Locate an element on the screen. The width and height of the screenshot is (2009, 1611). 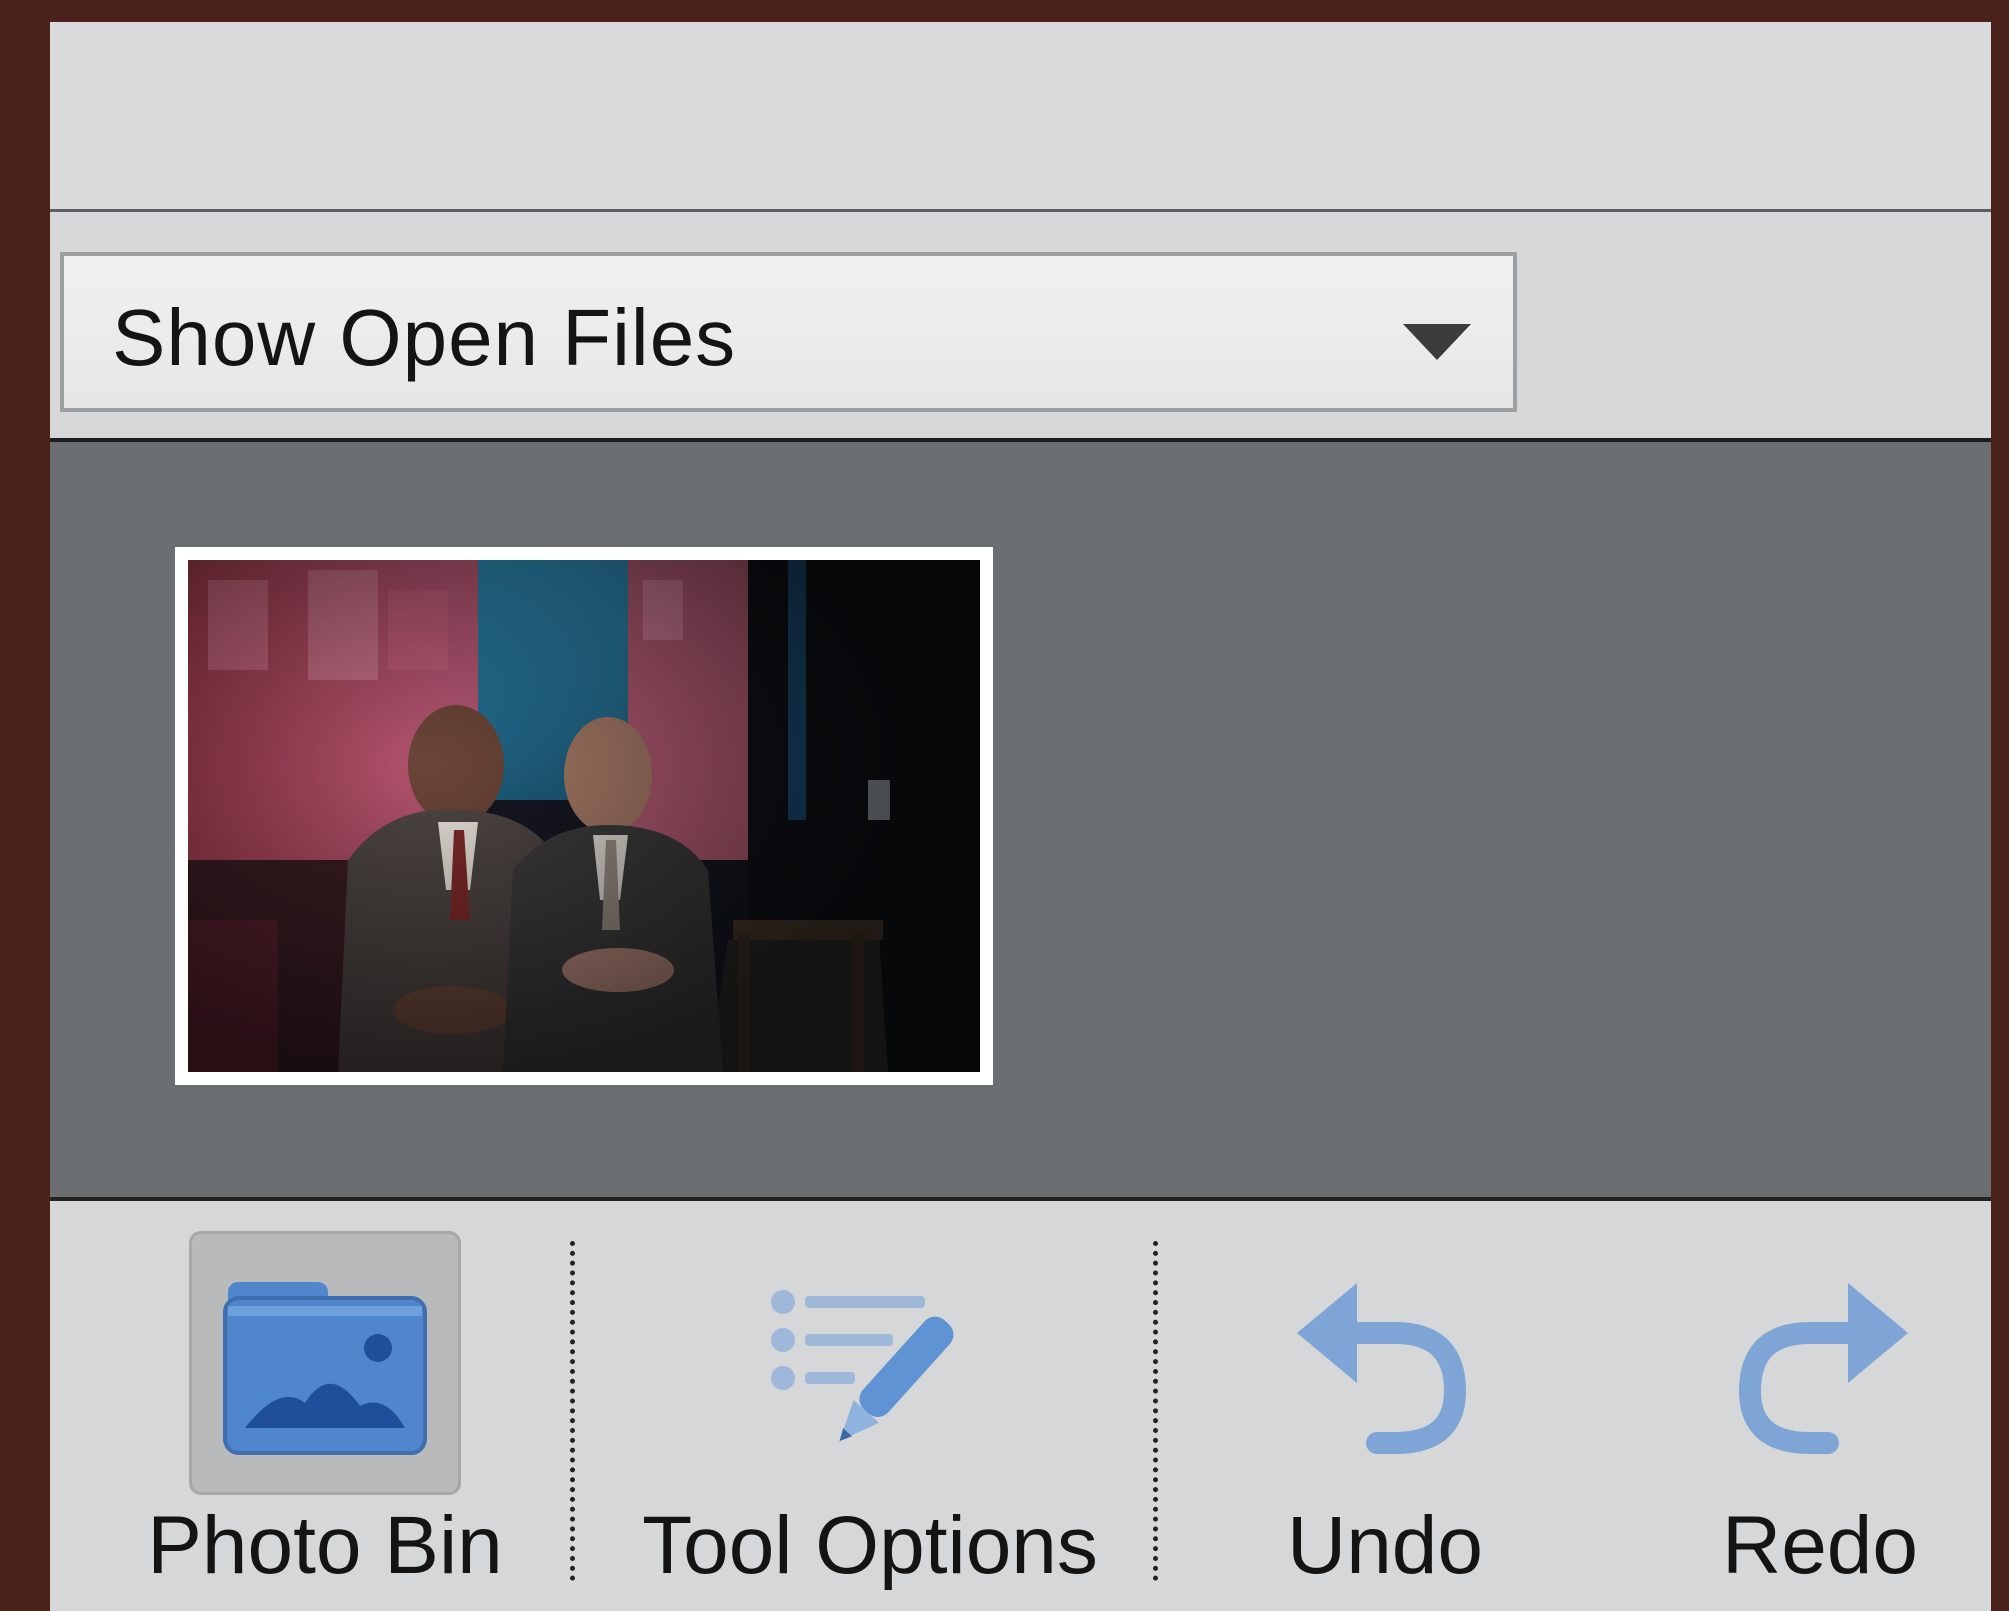
photo-bin-button: Photo Bin is located at coordinates (325, 1406).